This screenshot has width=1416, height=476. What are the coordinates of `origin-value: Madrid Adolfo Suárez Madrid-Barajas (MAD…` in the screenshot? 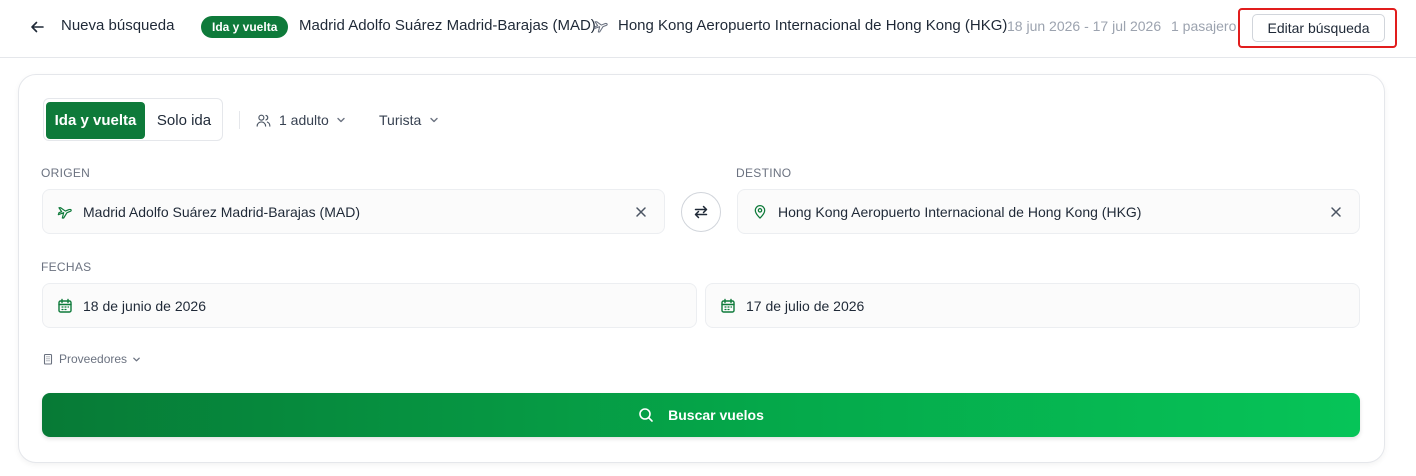 It's located at (221, 212).